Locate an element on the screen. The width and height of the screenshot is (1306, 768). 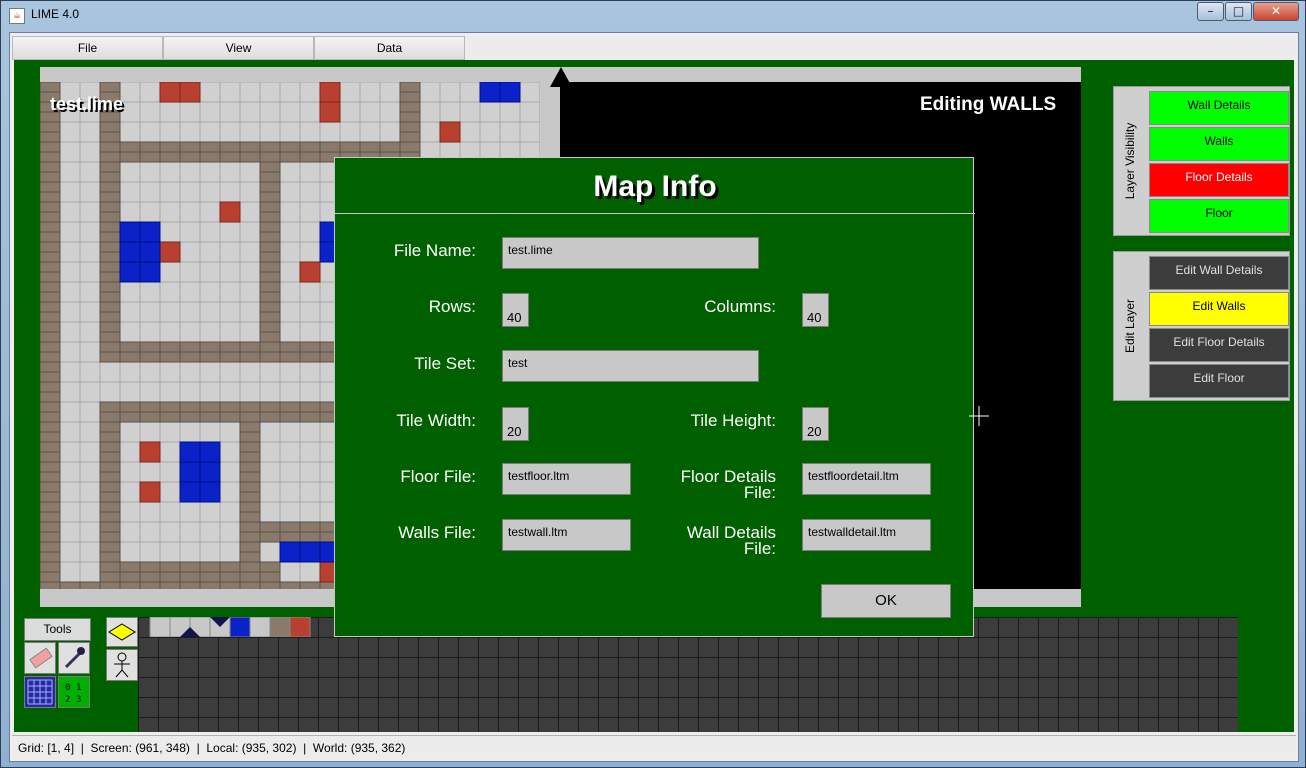
menu-view: View is located at coordinates (238, 48).